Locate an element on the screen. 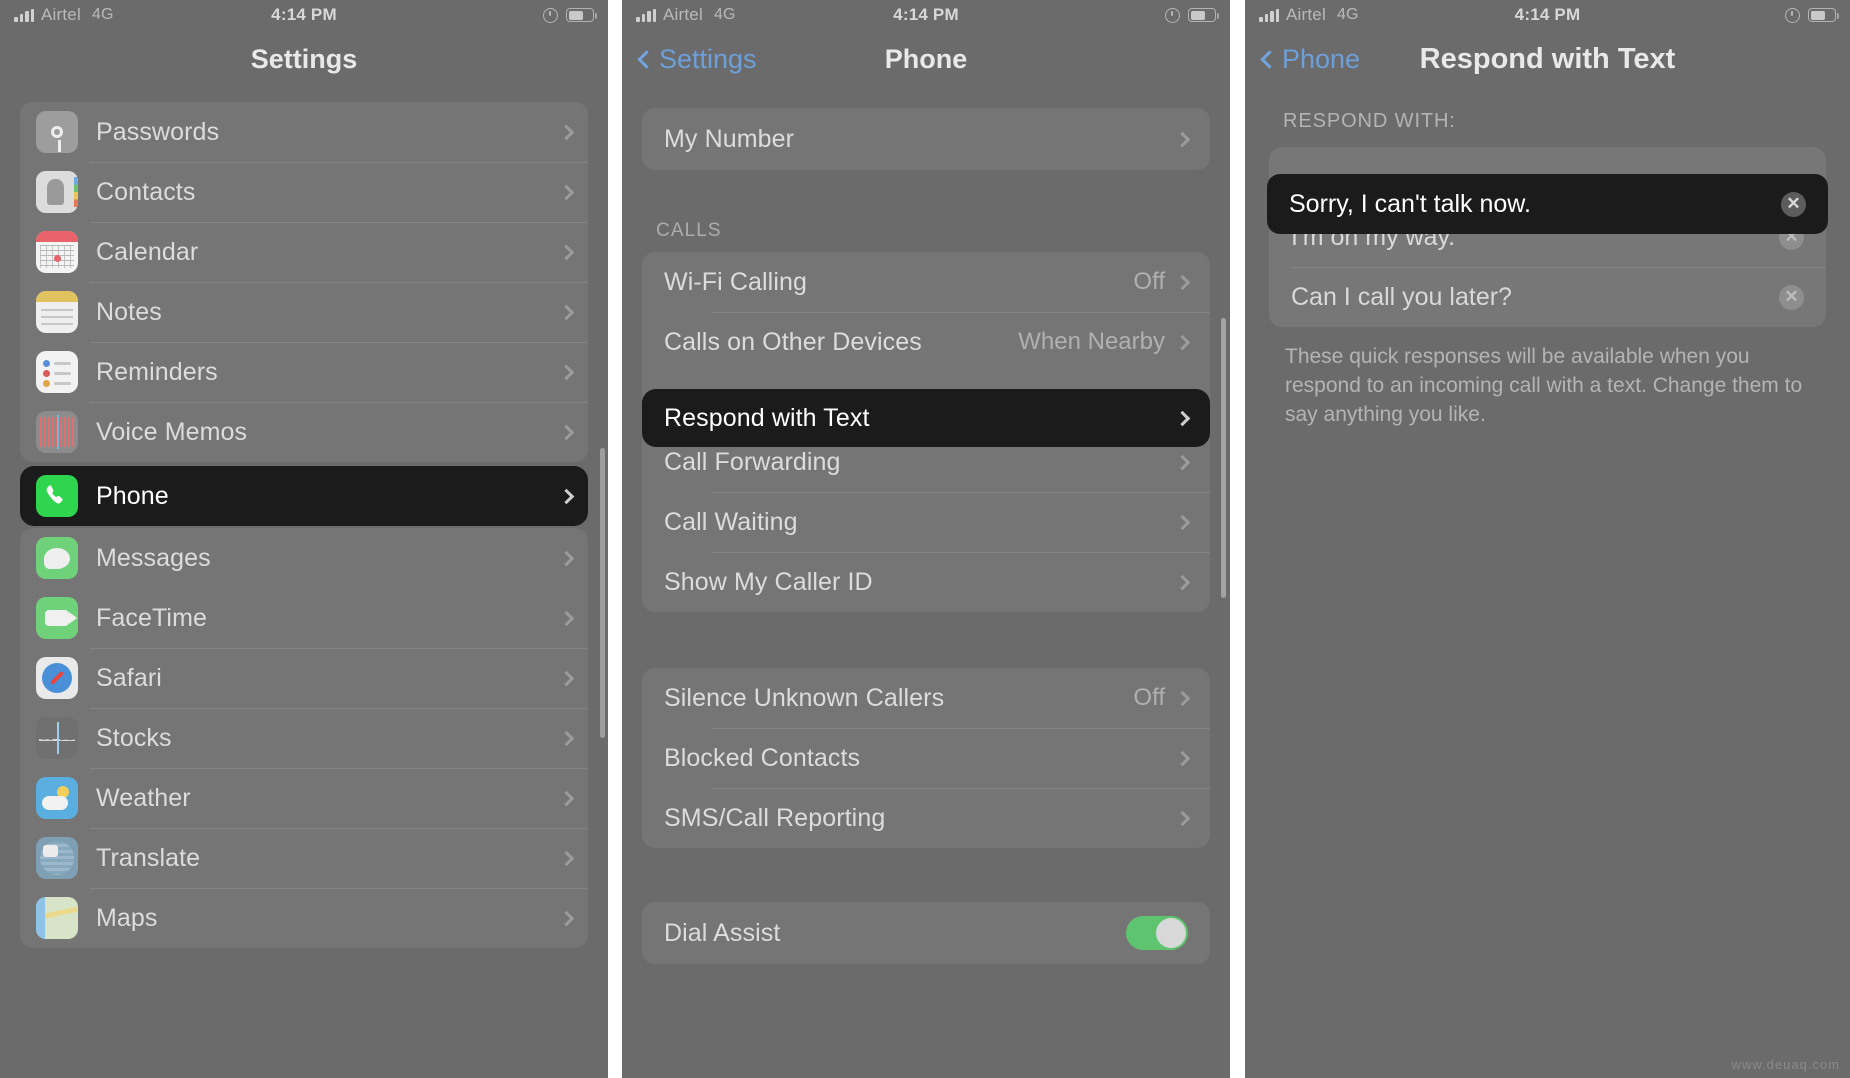 Image resolution: width=1850 pixels, height=1078 pixels. sidebar-item-label: Calendar is located at coordinates (147, 251).